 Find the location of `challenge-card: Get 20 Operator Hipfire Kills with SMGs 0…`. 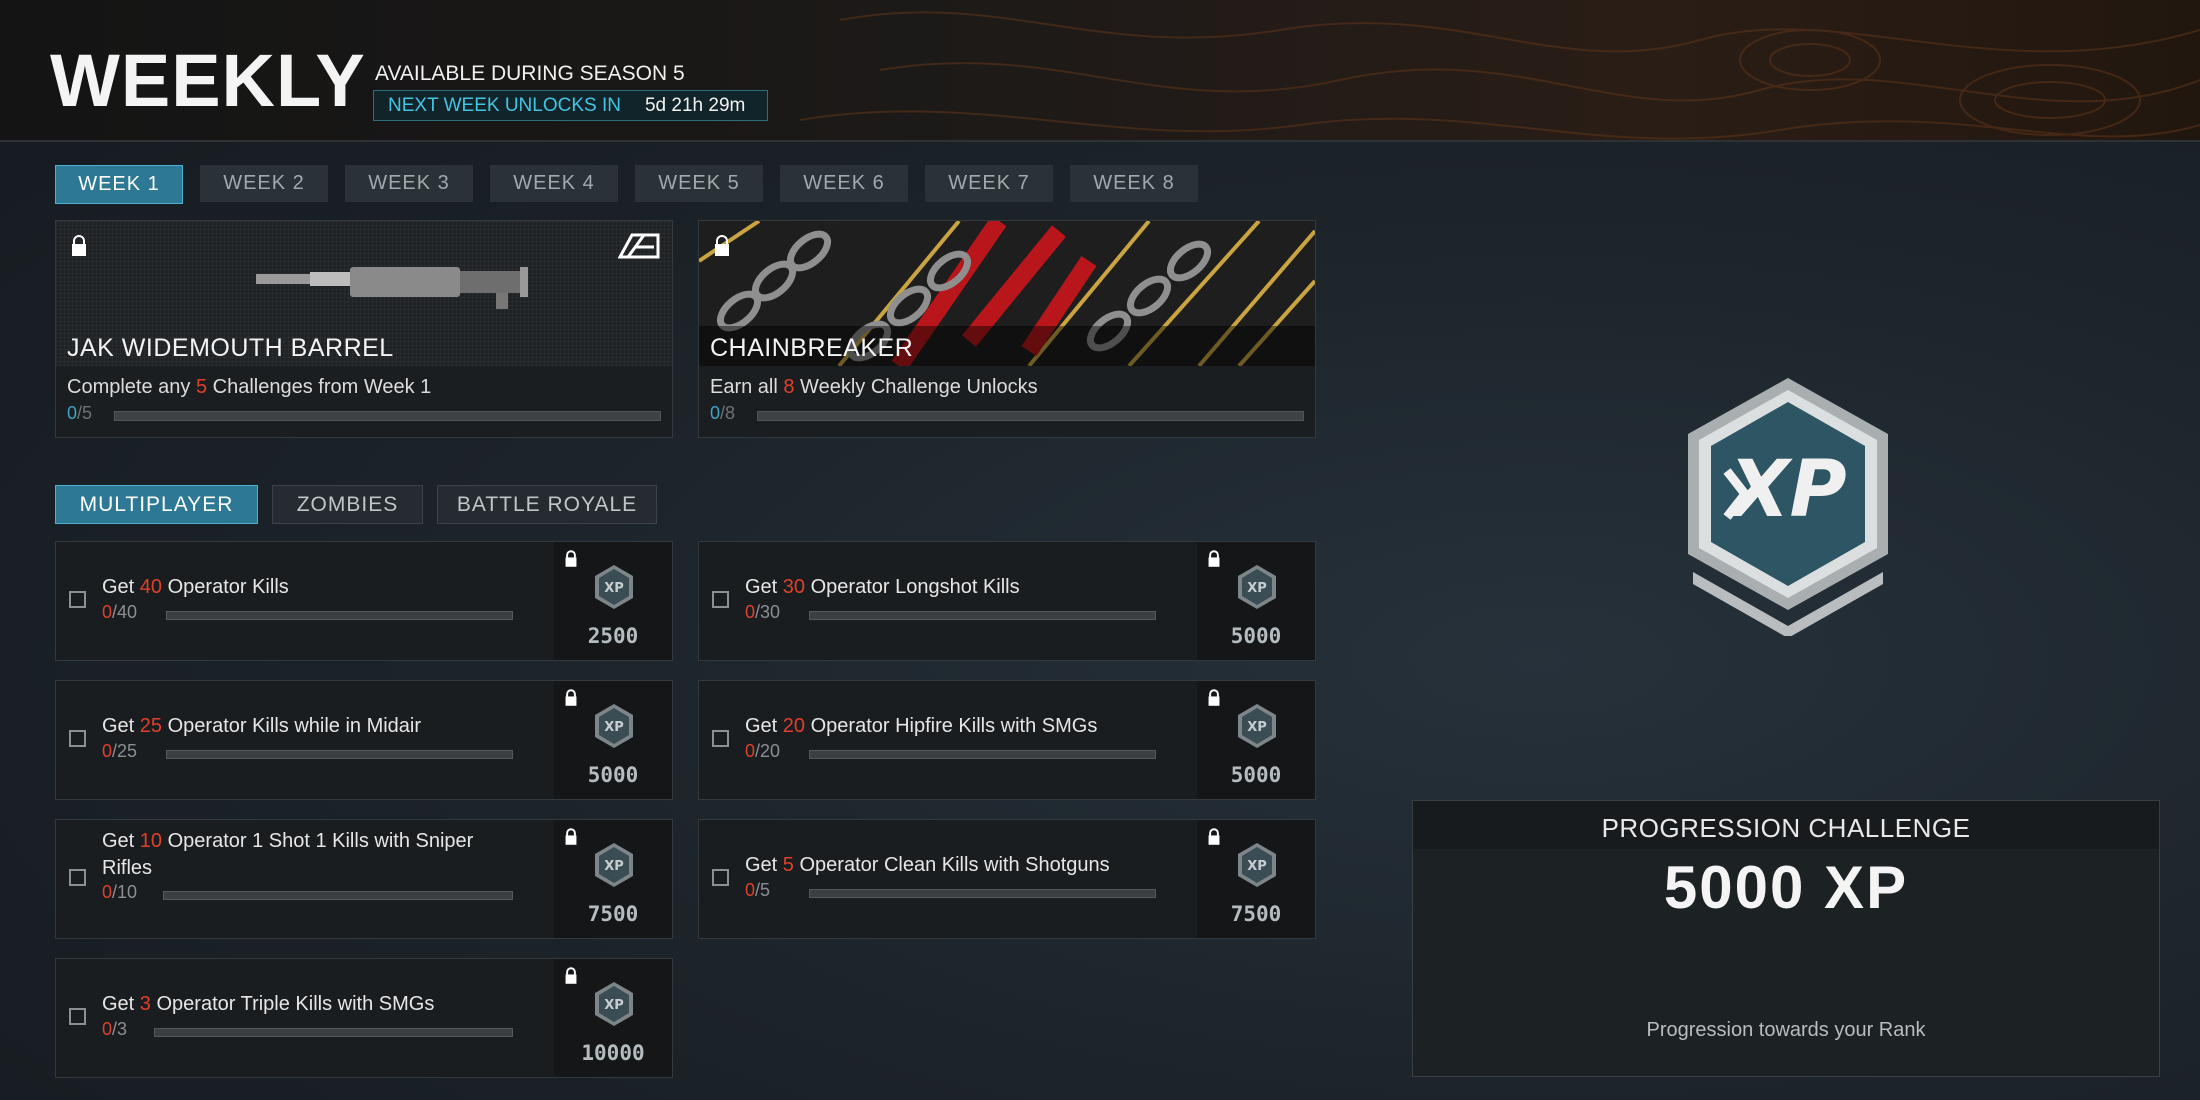

challenge-card: Get 20 Operator Hipfire Kills with SMGs 0… is located at coordinates (1007, 740).